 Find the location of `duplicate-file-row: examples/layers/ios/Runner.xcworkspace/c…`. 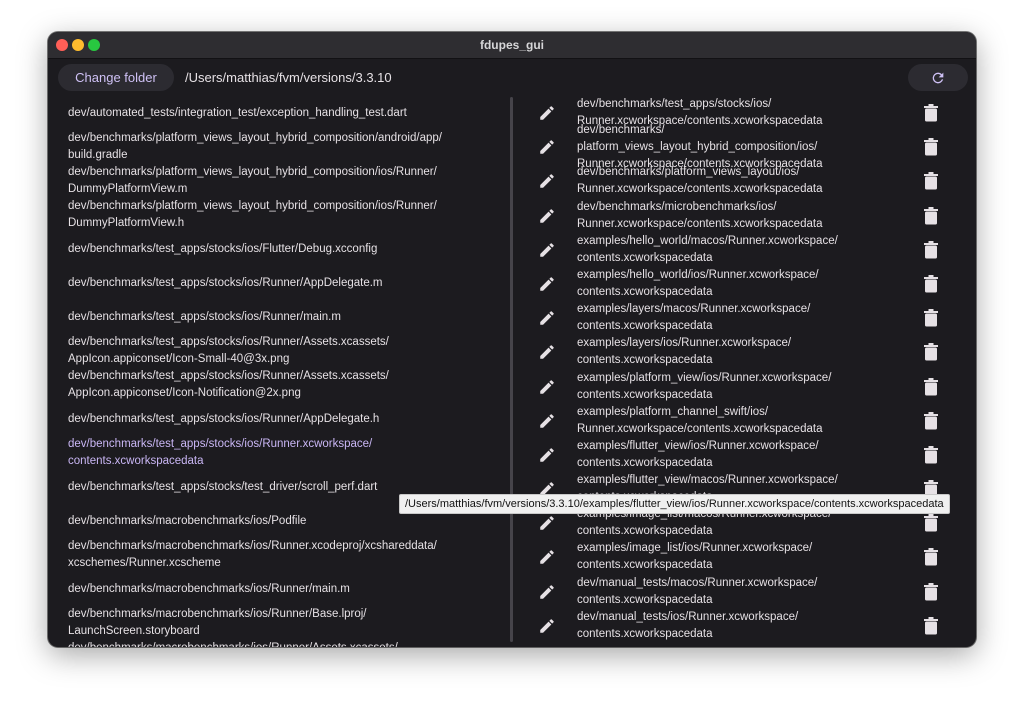

duplicate-file-row: examples/layers/ios/Runner.xcworkspace/c… is located at coordinates (746, 352).